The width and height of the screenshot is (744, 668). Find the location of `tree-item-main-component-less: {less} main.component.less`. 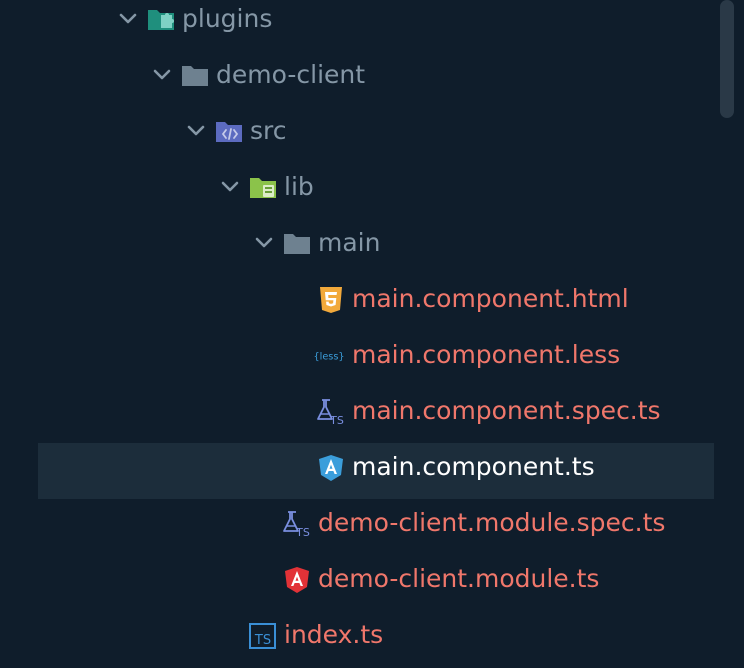

tree-item-main-component-less: {less} main.component.less is located at coordinates (357, 359).